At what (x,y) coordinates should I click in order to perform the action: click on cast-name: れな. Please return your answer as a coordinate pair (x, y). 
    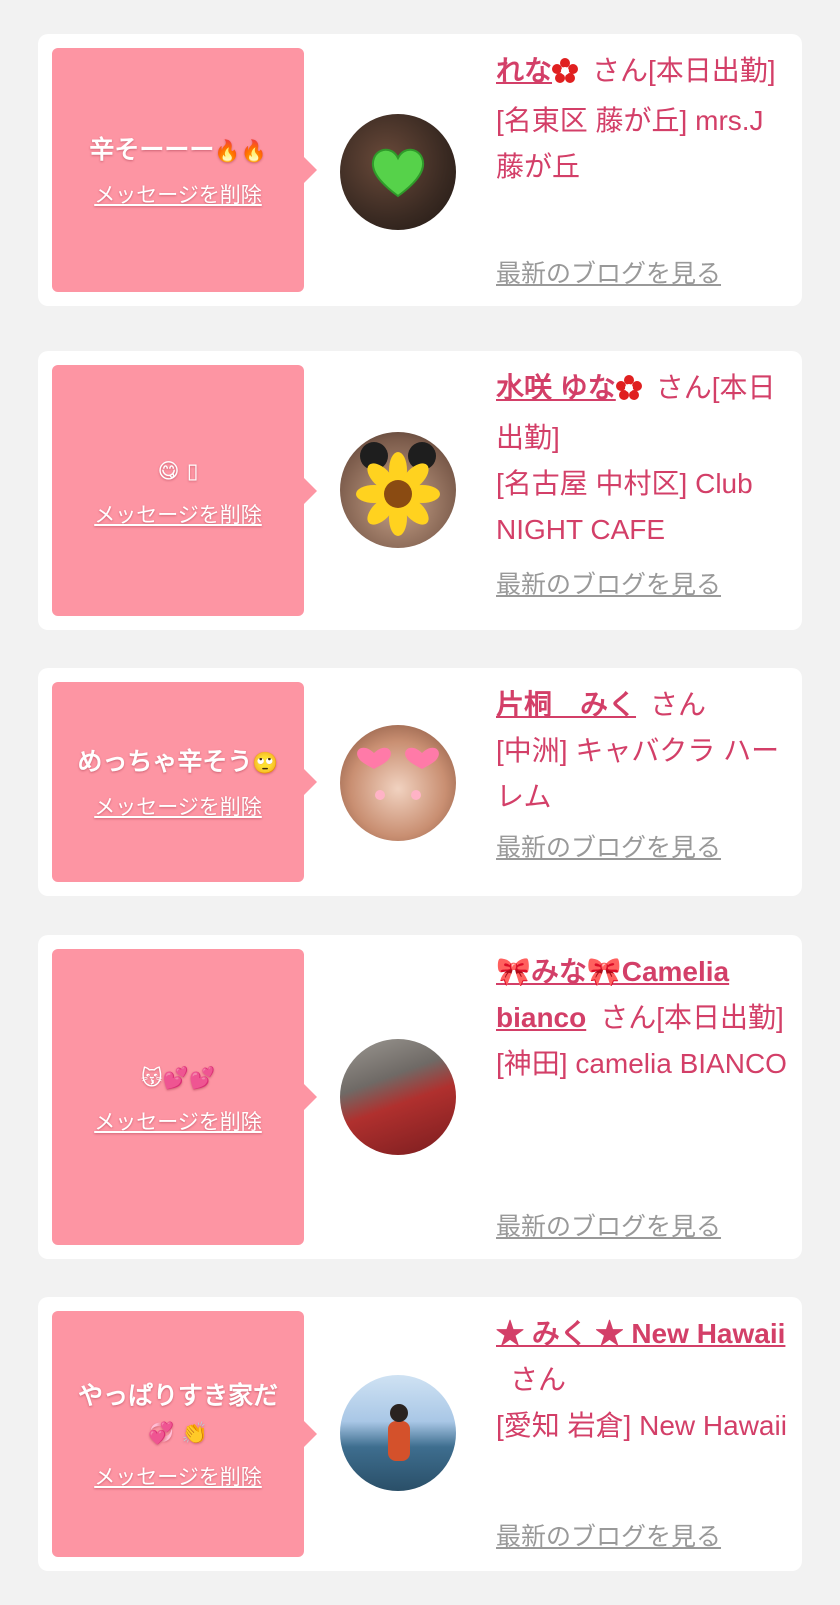
    Looking at the image, I should click on (524, 70).